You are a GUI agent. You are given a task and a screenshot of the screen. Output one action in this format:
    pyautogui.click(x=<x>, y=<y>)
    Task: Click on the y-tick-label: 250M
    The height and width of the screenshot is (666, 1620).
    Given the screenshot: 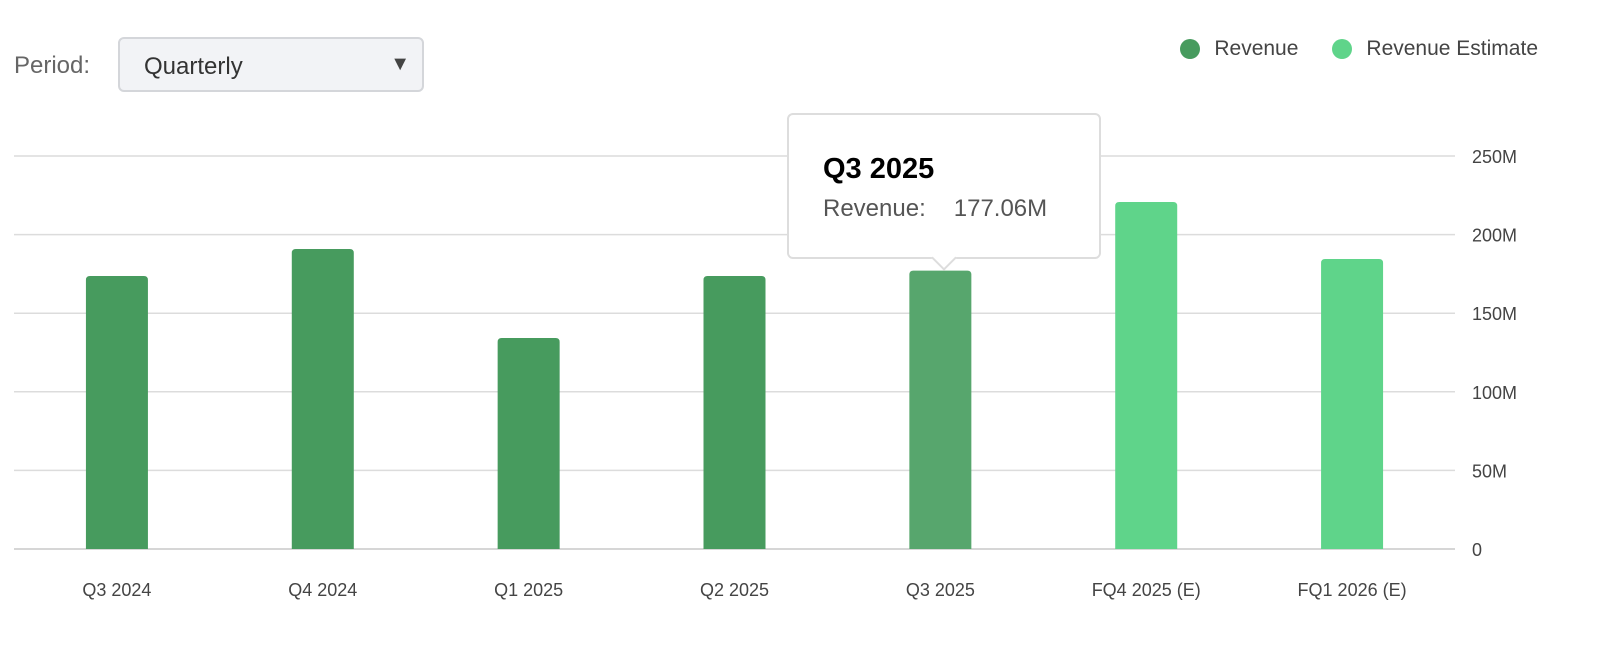 What is the action you would take?
    pyautogui.click(x=1494, y=157)
    